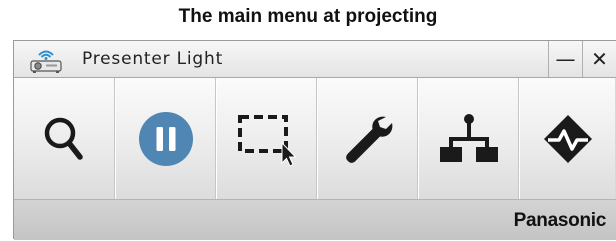 This screenshot has width=616, height=241. Describe the element at coordinates (46, 59) in the screenshot. I see `projector-wifi-icon` at that location.